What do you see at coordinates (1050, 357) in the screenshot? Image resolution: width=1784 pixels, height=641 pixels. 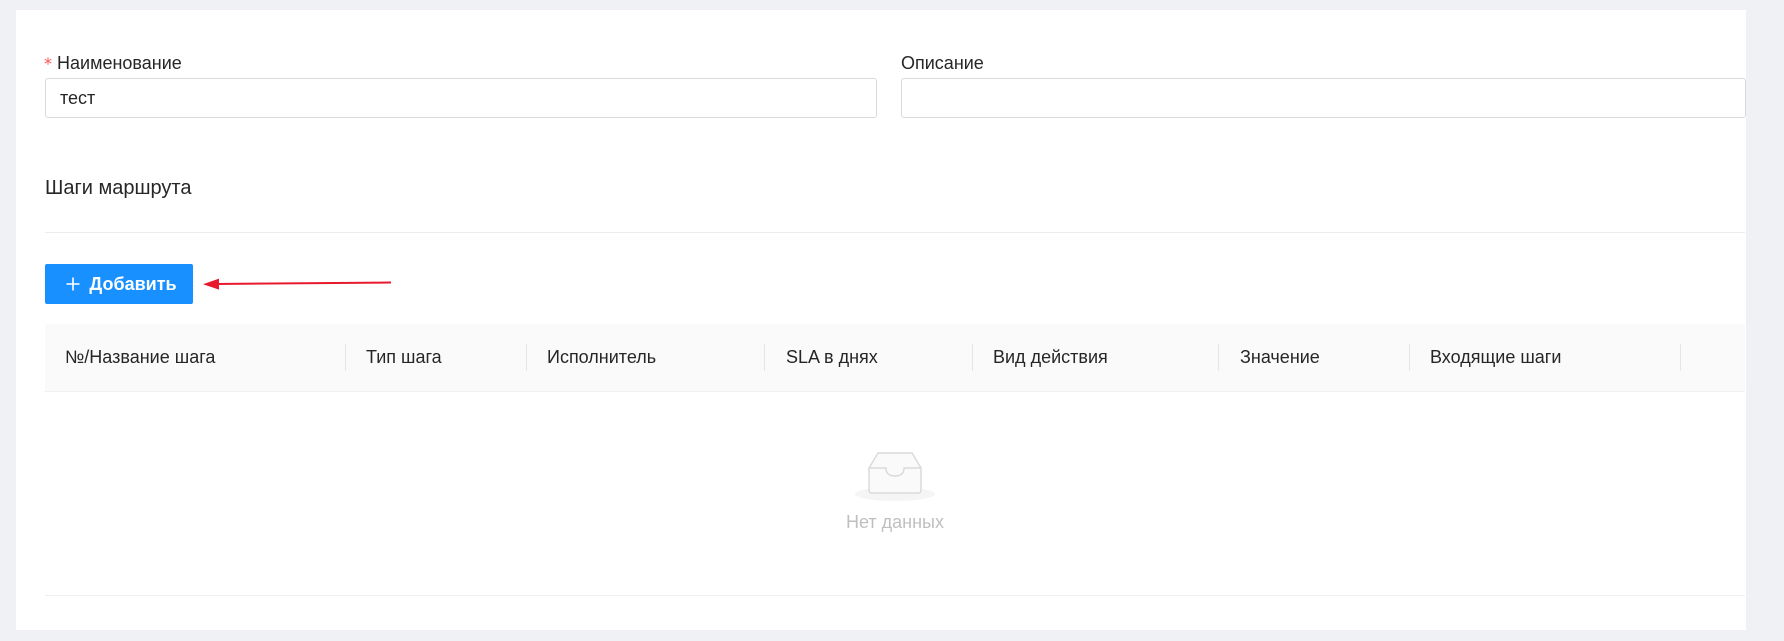 I see `column-header-action-type: Вид действия` at bounding box center [1050, 357].